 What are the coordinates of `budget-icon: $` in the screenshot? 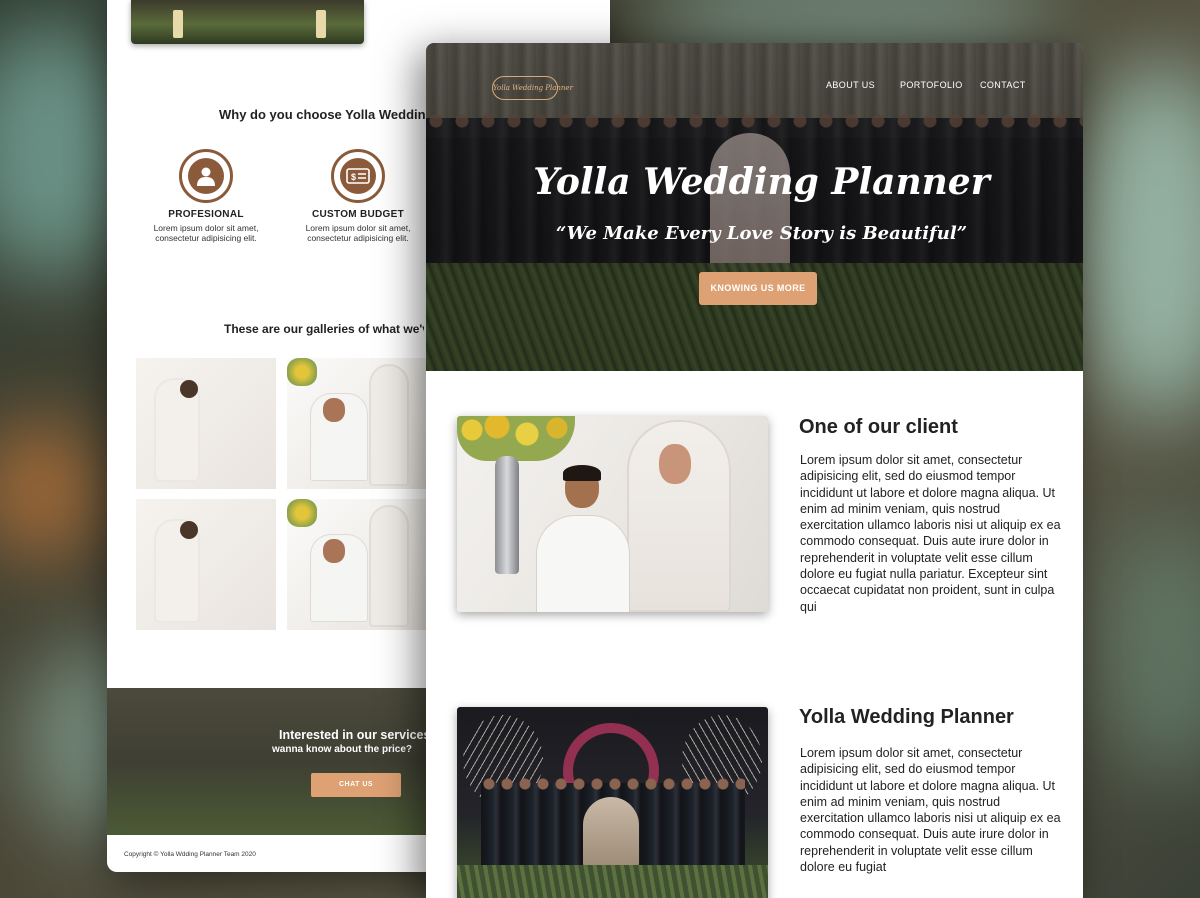 It's located at (358, 176).